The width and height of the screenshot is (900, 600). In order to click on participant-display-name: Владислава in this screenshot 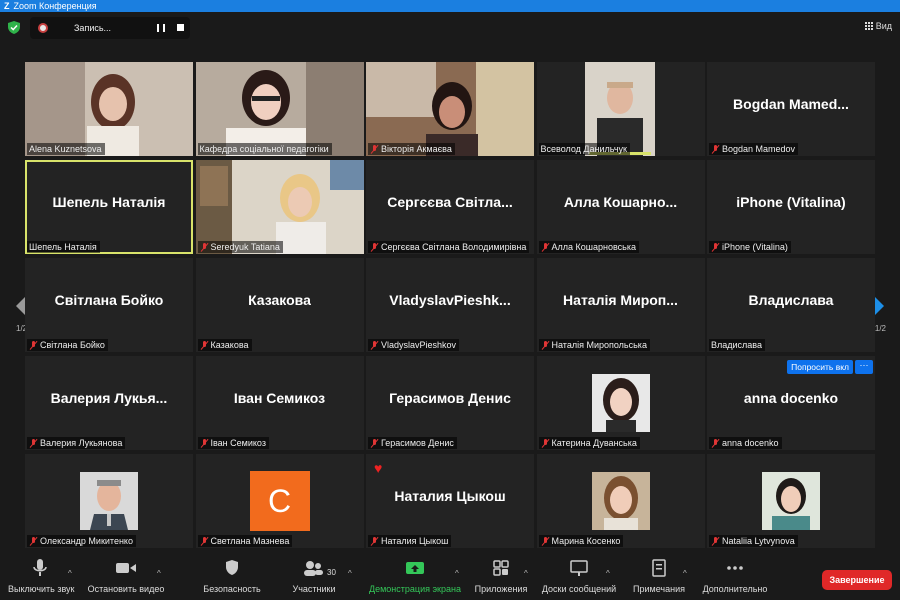, I will do `click(791, 299)`.